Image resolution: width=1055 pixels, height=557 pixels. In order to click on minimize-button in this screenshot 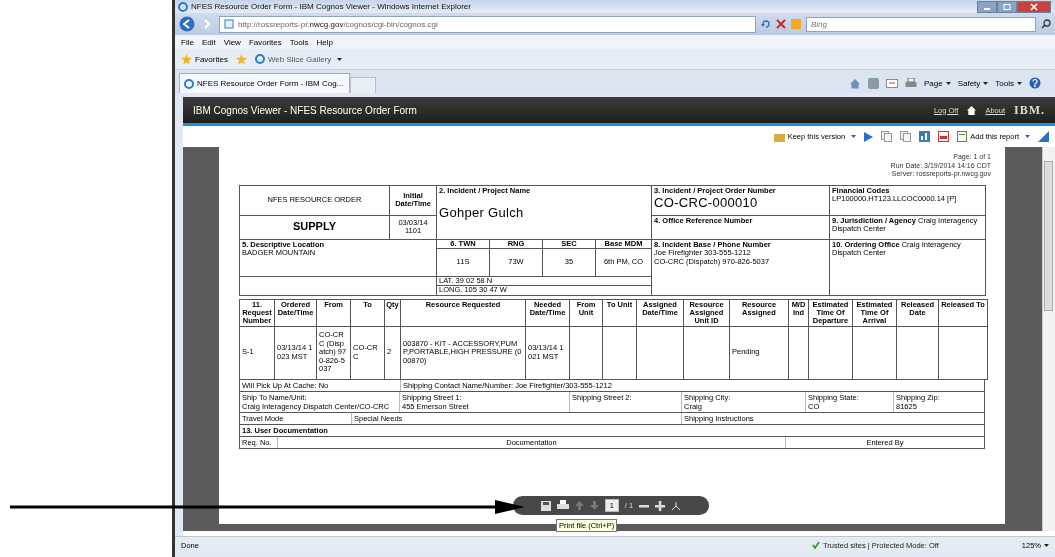, I will do `click(987, 6)`.